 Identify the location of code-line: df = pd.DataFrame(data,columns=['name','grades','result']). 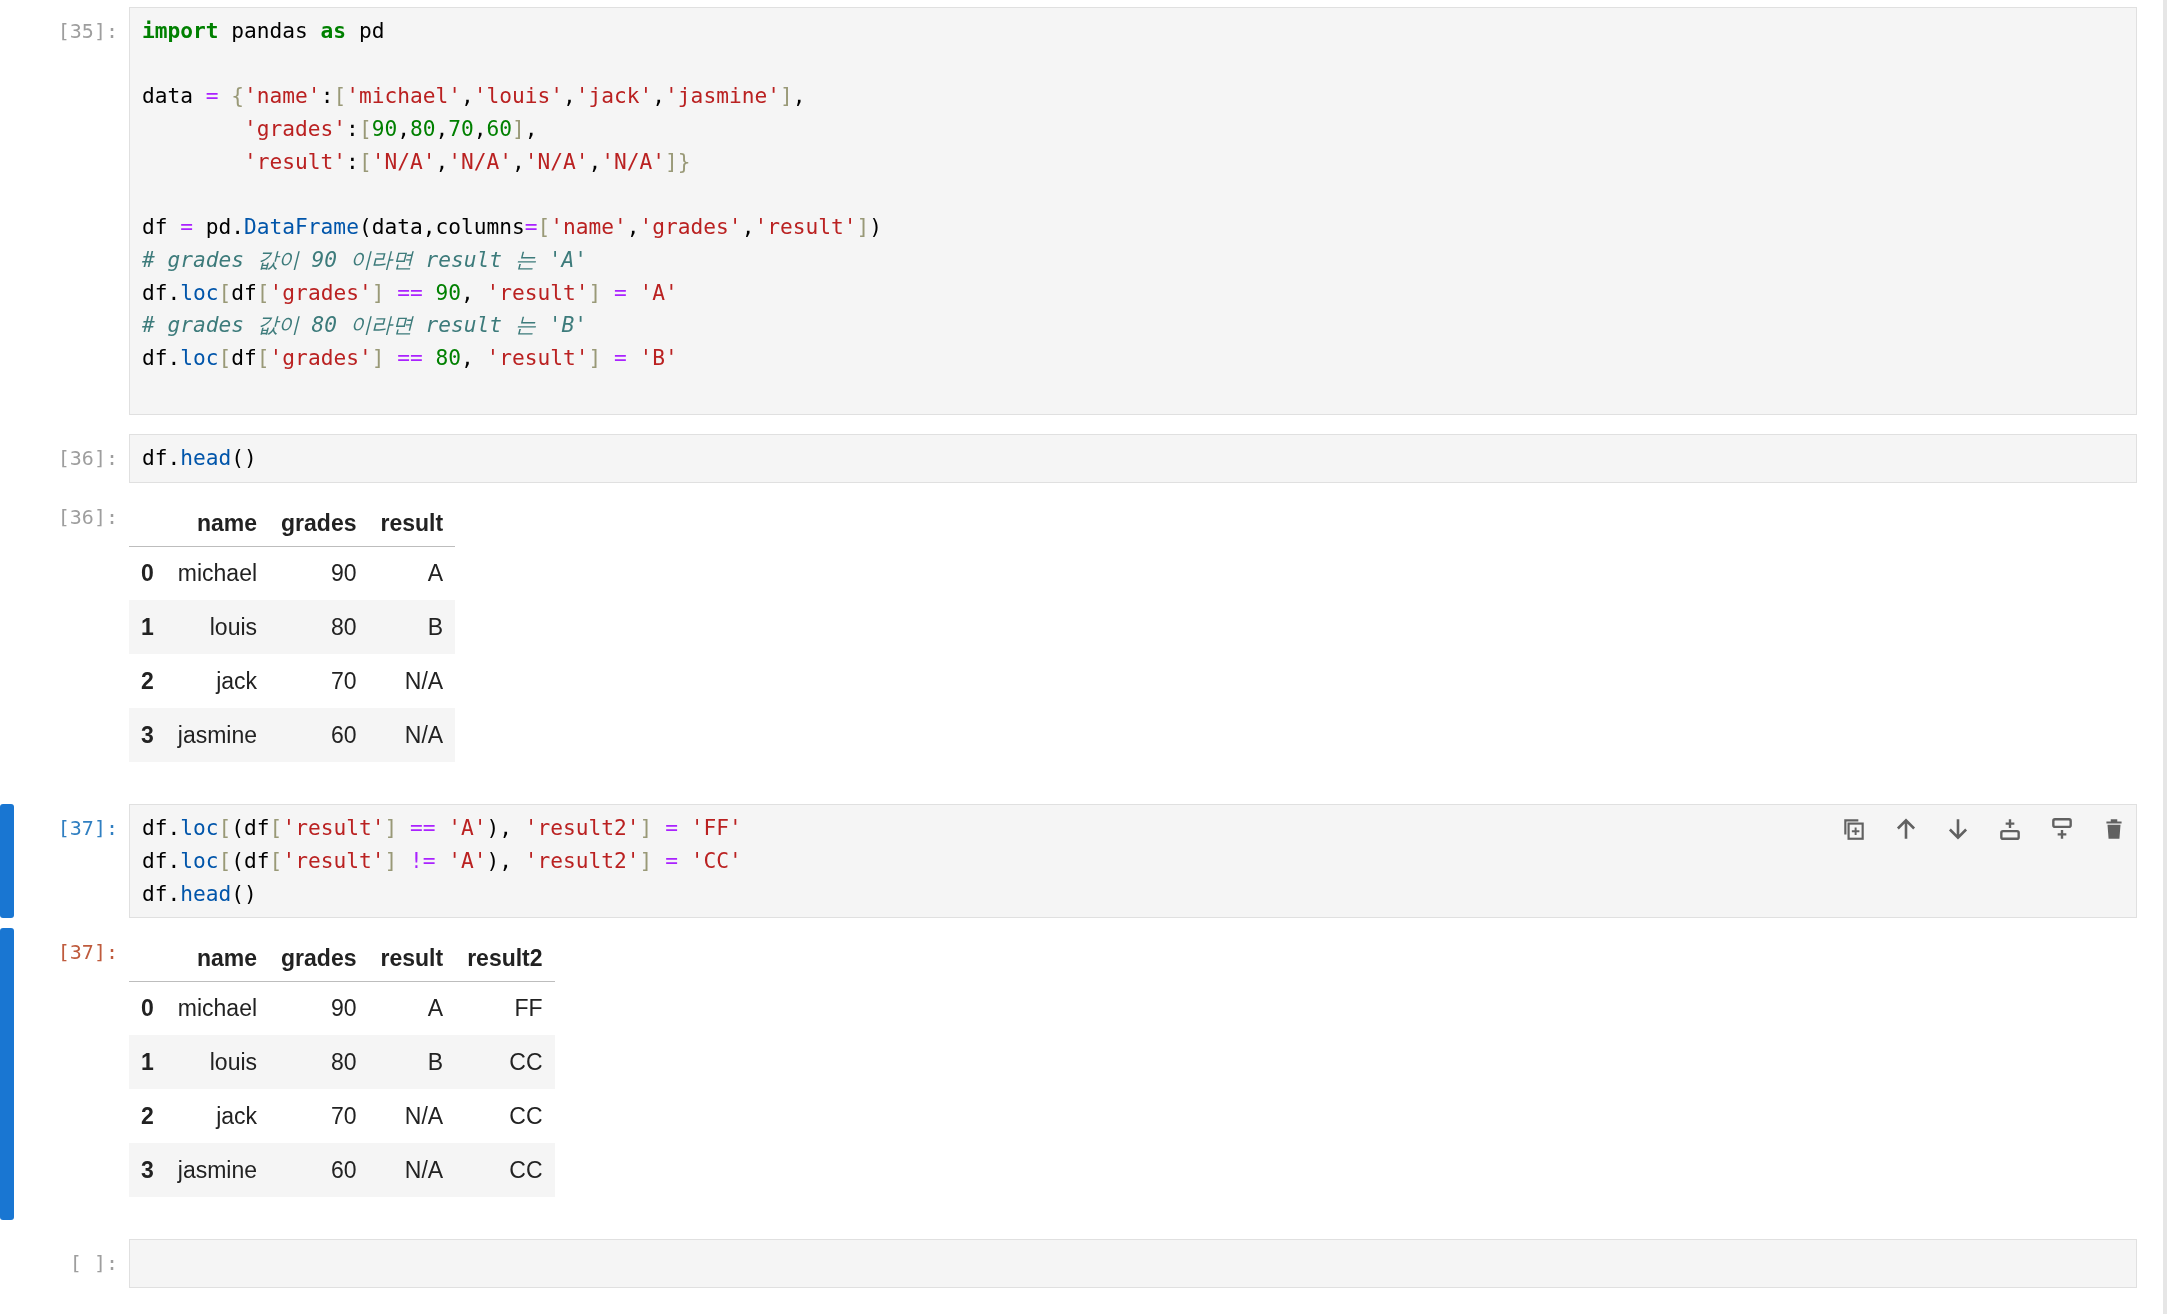
(512, 227).